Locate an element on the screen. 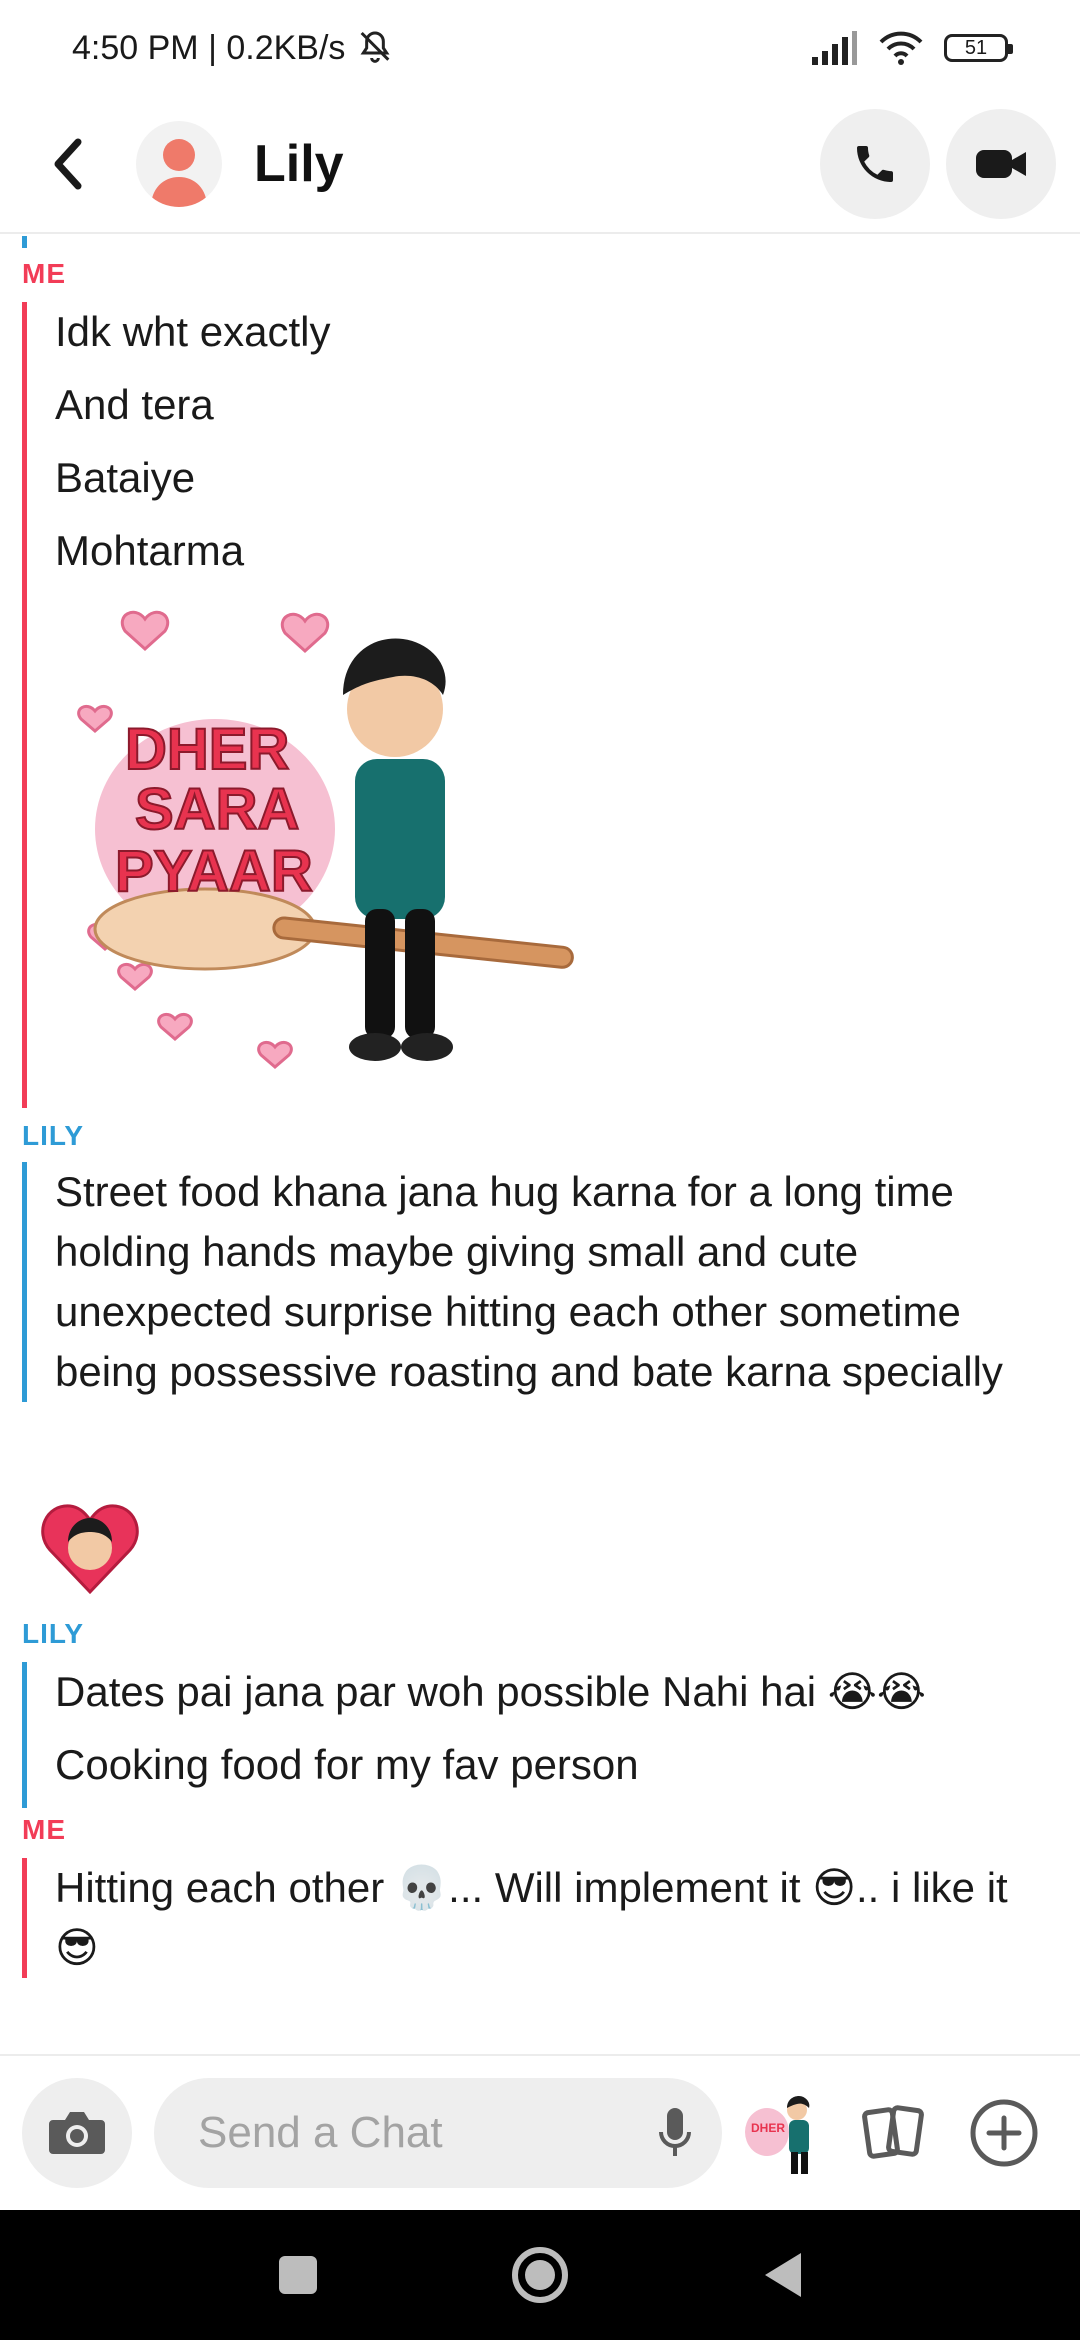 The width and height of the screenshot is (1080, 2340). more-button is located at coordinates (1004, 2133).